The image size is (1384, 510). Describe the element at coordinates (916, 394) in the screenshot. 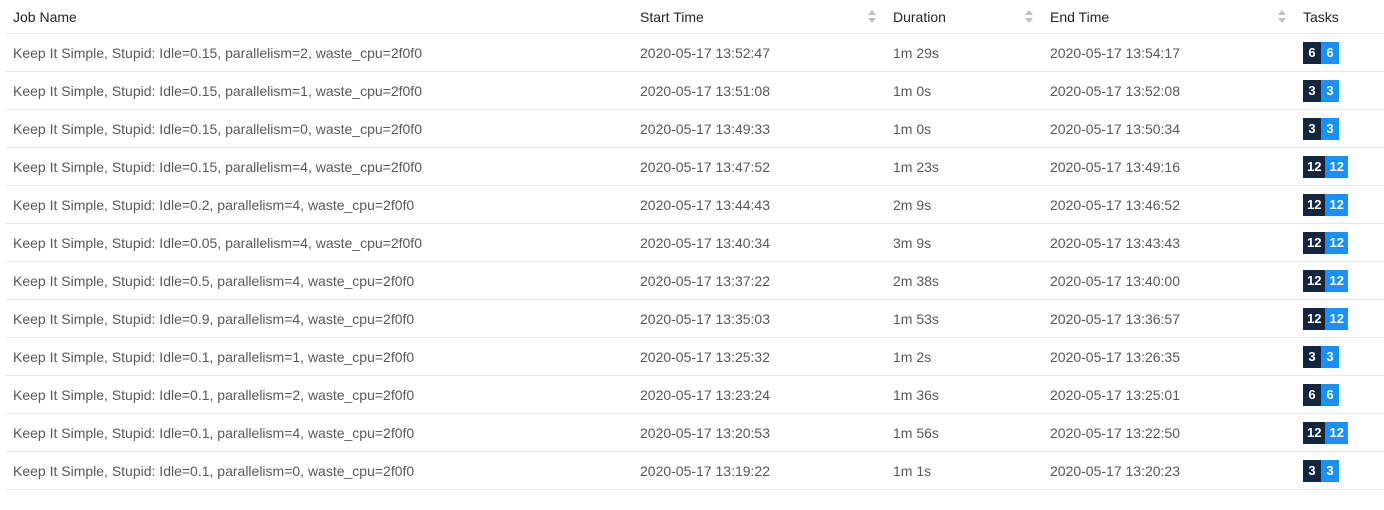

I see `duration: 1m 36s` at that location.